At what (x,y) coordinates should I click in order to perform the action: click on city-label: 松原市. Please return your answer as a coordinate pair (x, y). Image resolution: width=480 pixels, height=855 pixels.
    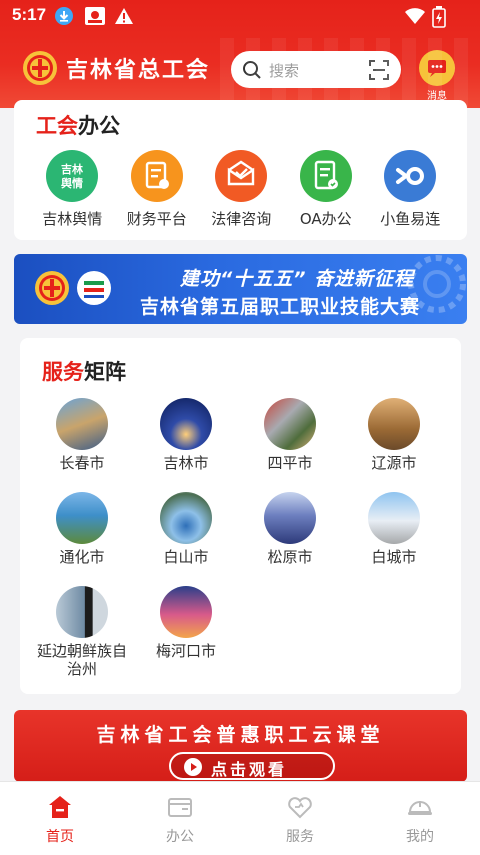
    Looking at the image, I should click on (290, 557).